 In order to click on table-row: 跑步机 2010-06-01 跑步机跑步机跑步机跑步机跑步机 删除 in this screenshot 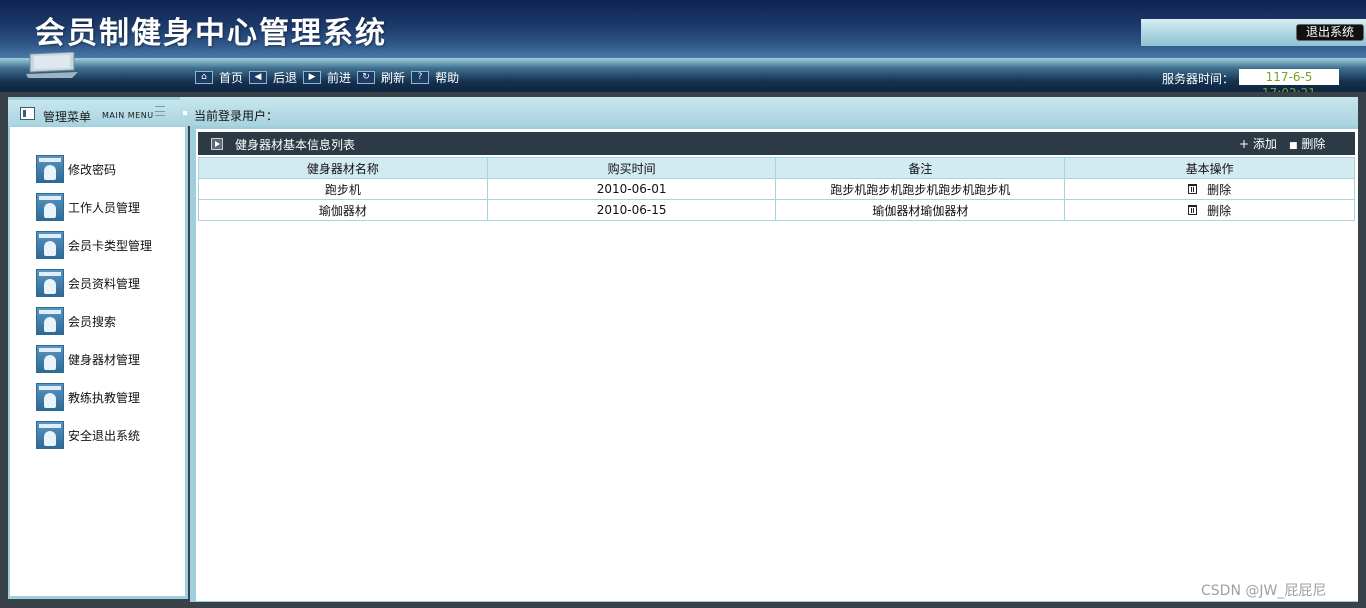, I will do `click(776, 189)`.